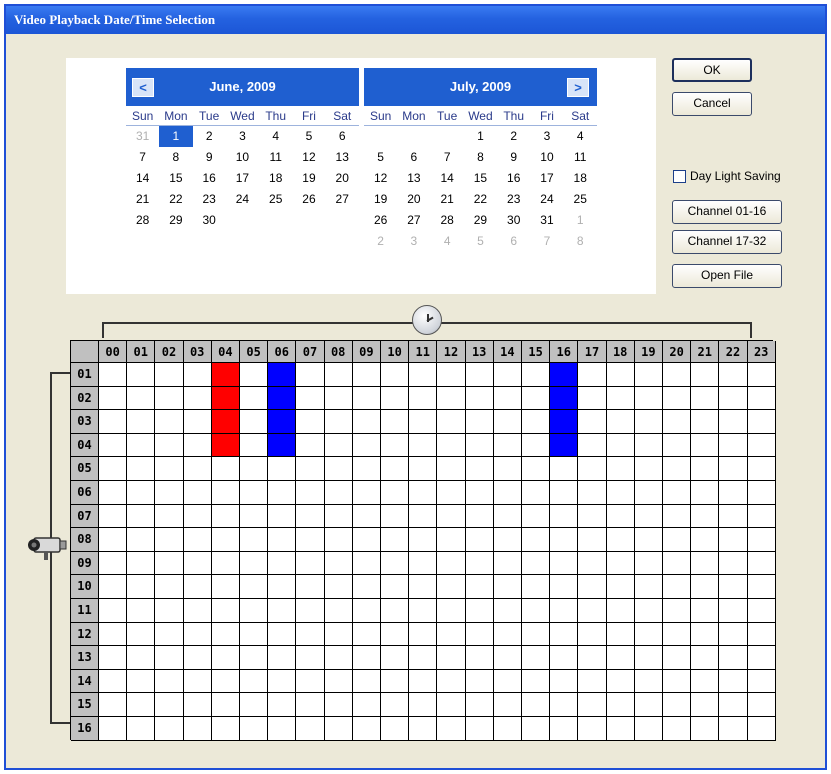 The image size is (831, 774). Describe the element at coordinates (342, 157) in the screenshot. I see `calendar-day: 13` at that location.